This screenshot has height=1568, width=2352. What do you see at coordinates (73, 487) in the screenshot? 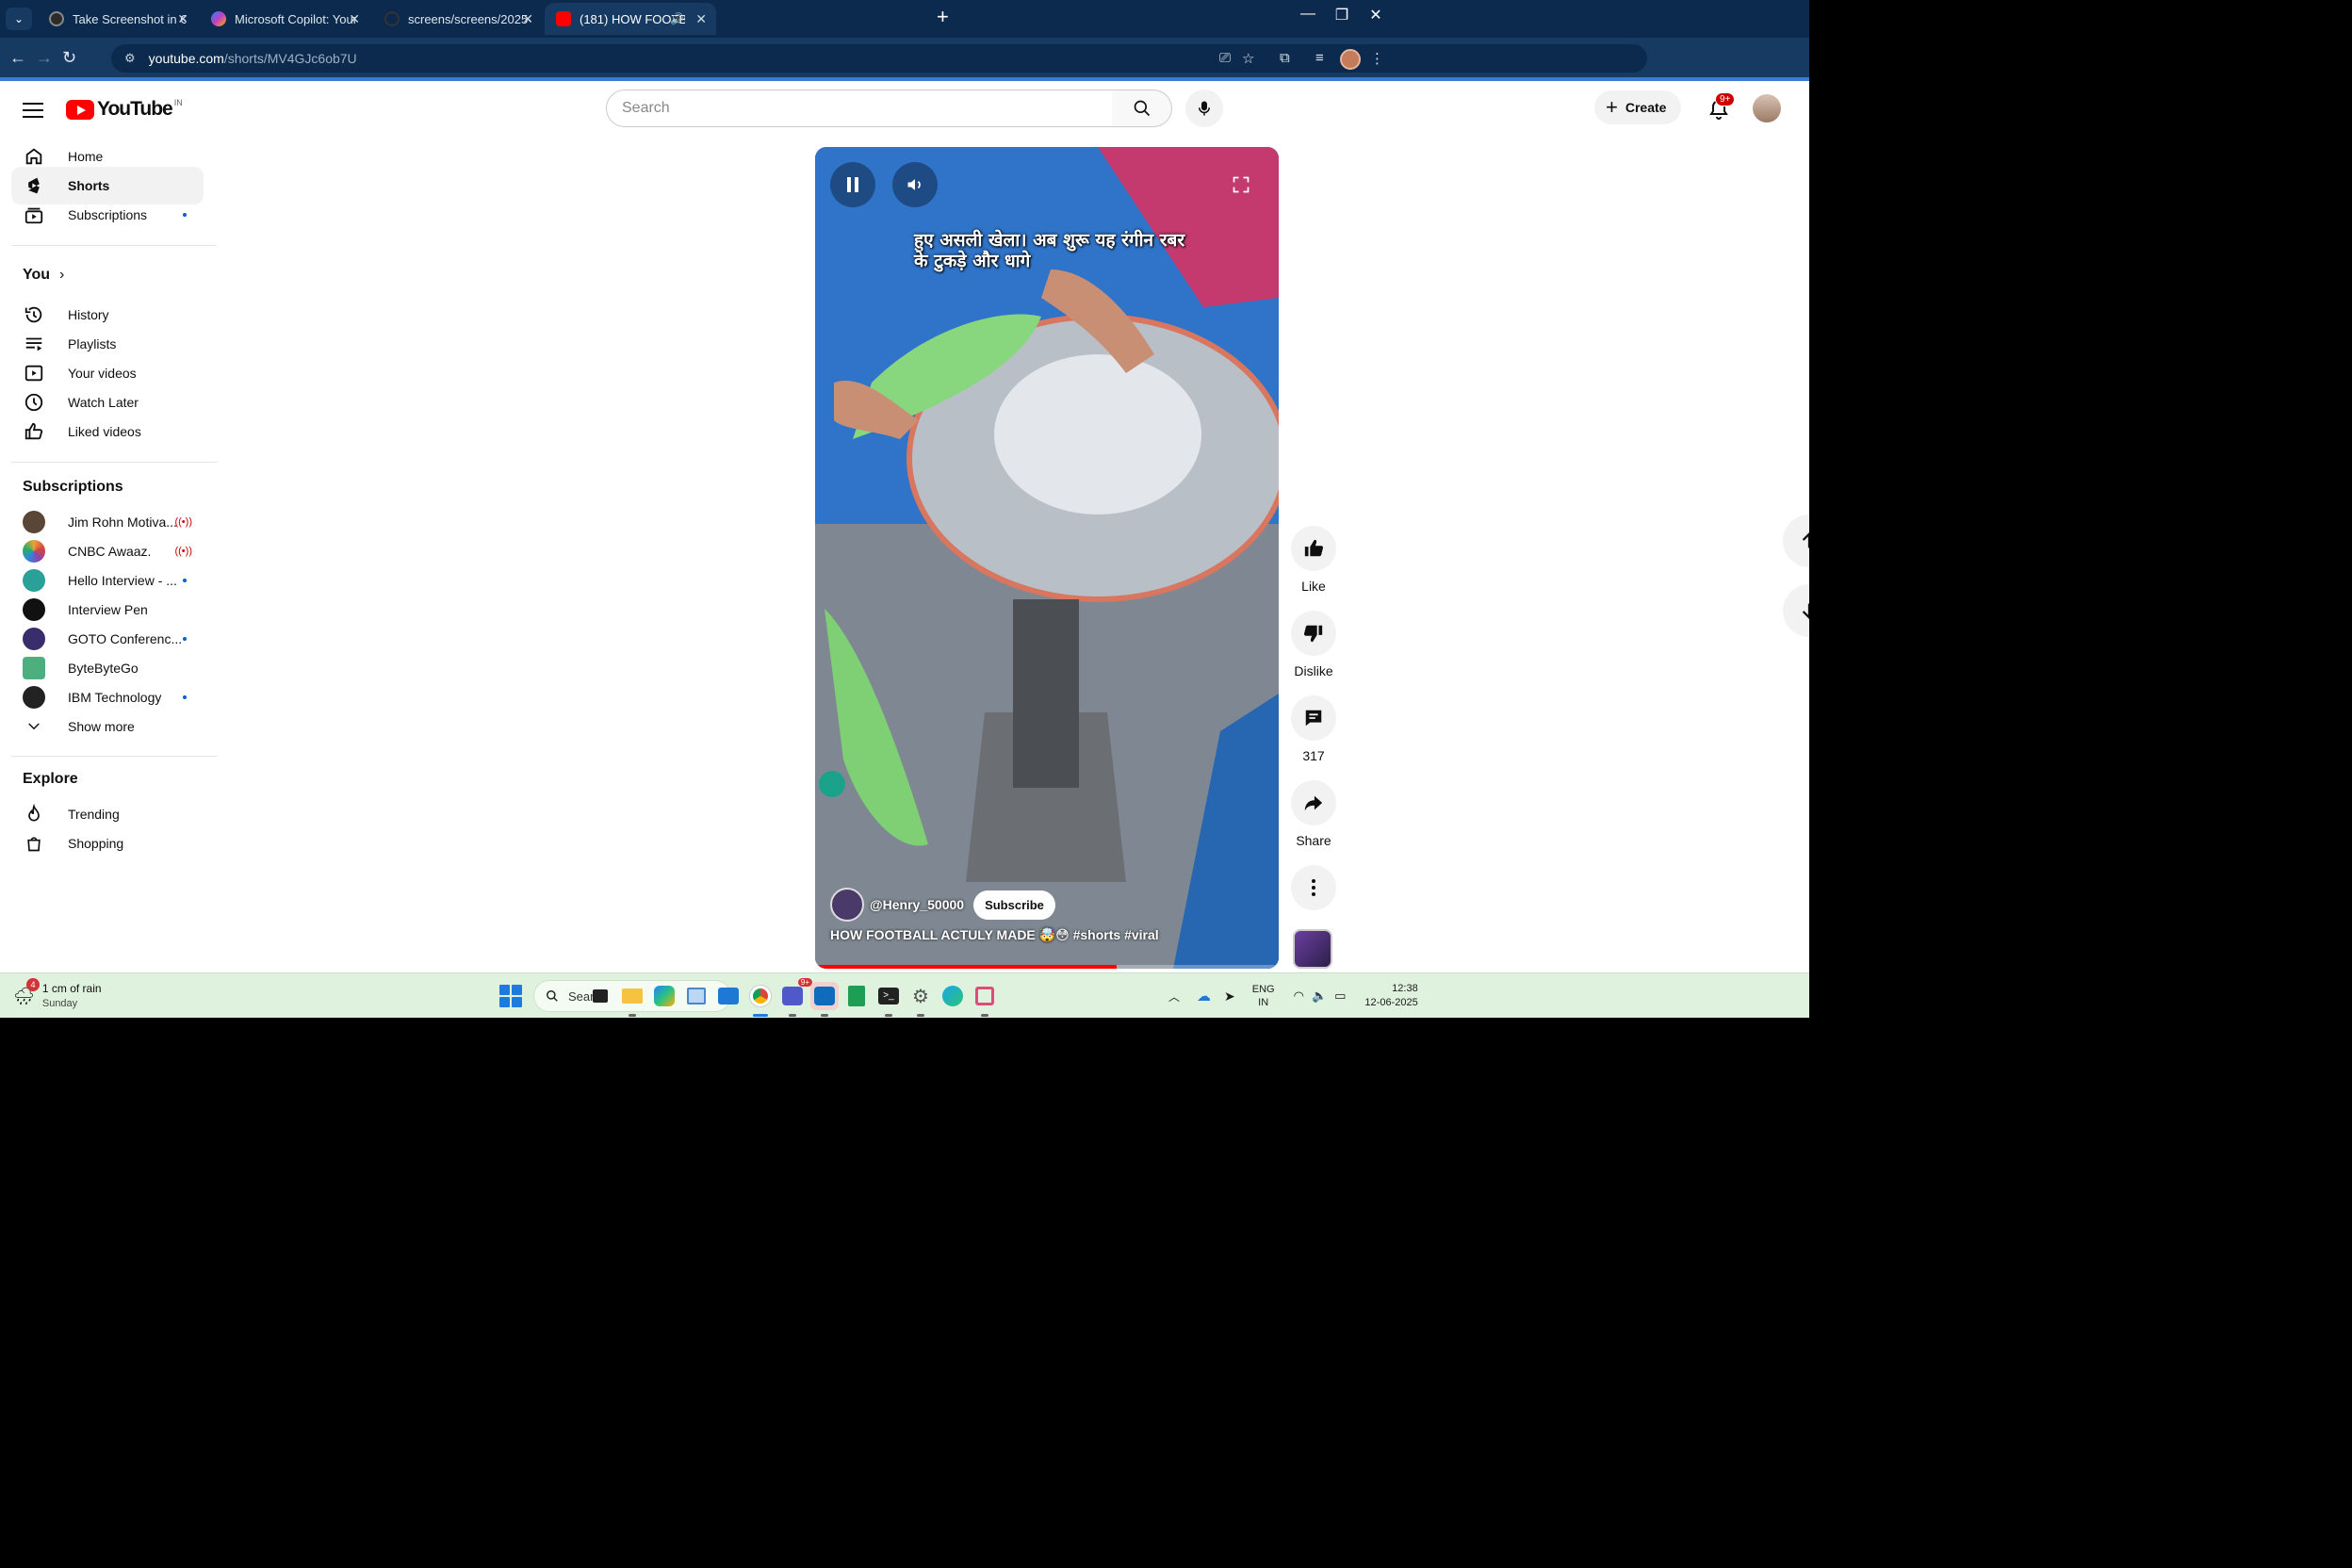
I see `subscriptions-header: Subscriptions` at bounding box center [73, 487].